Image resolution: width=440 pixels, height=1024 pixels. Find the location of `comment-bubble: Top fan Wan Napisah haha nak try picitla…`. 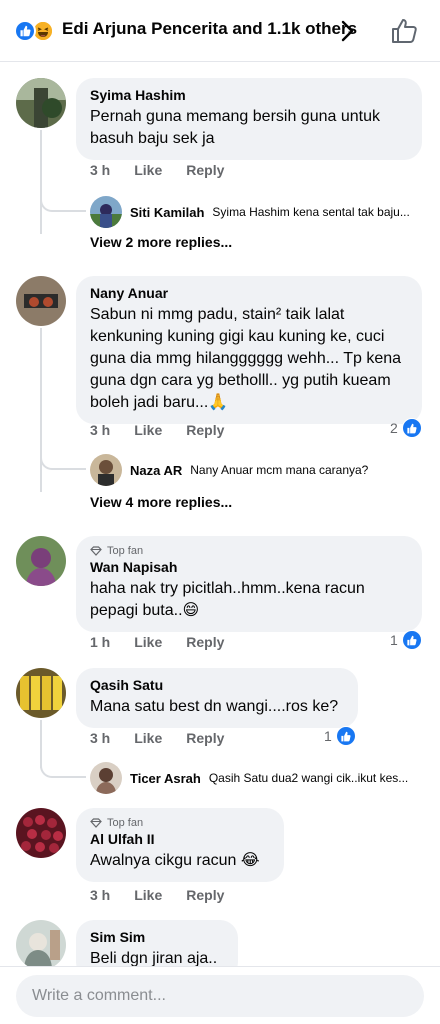

comment-bubble: Top fan Wan Napisah haha nak try picitla… is located at coordinates (249, 584).